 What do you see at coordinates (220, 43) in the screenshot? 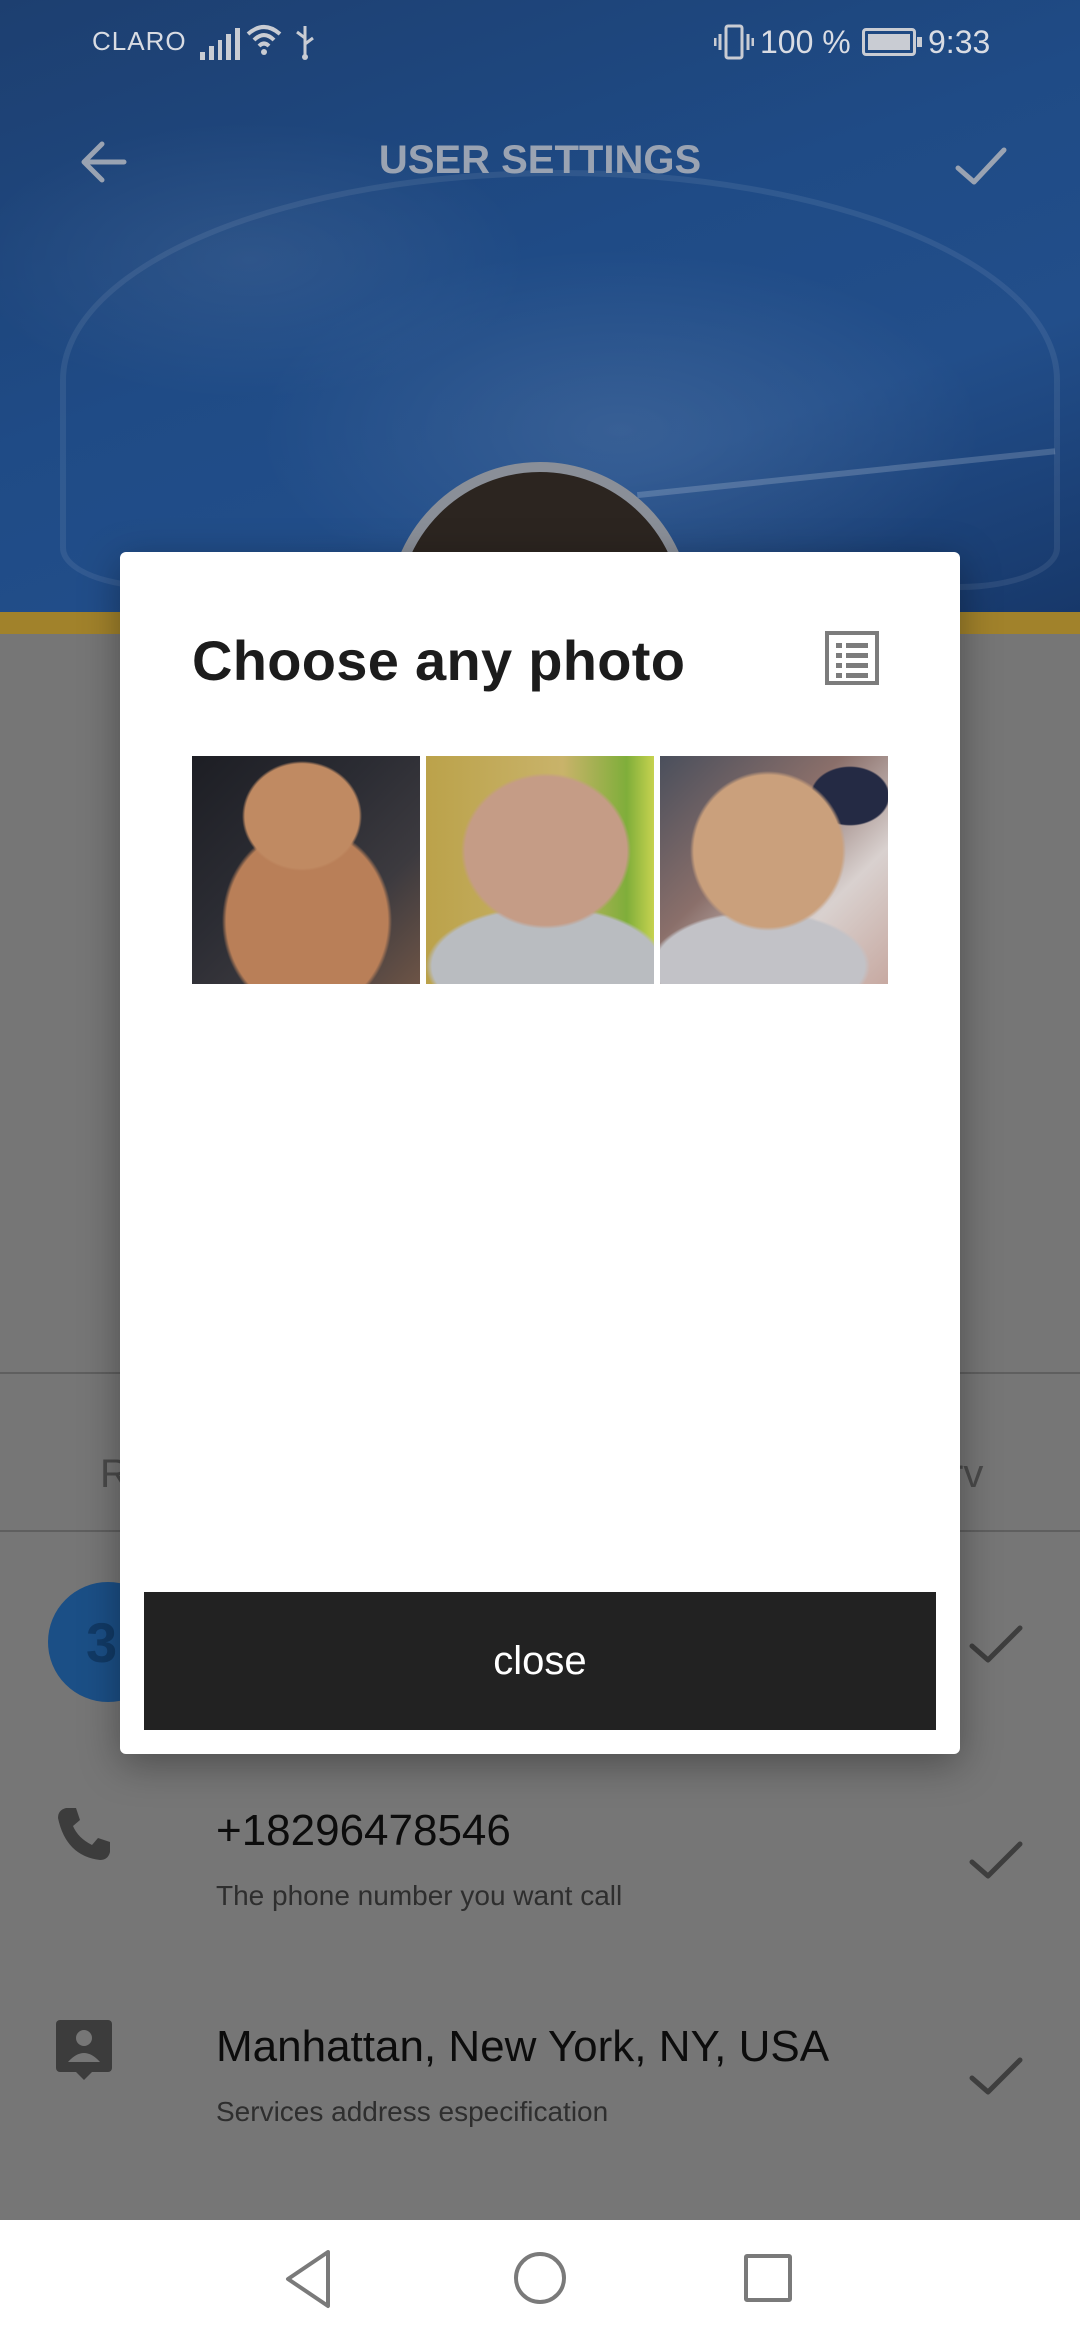
I see `signal-icon` at bounding box center [220, 43].